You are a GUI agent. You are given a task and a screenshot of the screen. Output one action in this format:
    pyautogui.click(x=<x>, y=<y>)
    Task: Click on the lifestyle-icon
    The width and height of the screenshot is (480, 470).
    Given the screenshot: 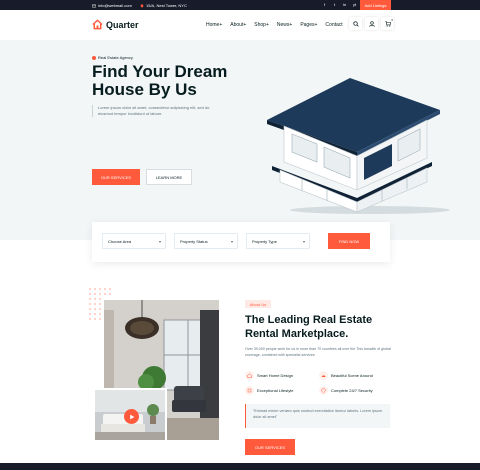 What is the action you would take?
    pyautogui.click(x=249, y=390)
    